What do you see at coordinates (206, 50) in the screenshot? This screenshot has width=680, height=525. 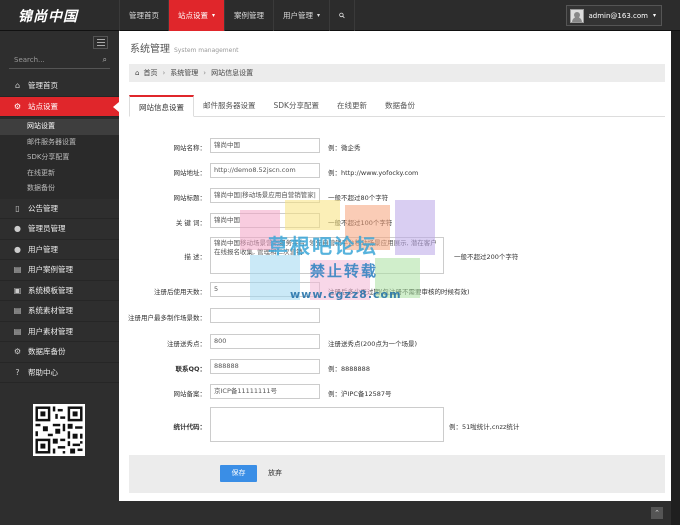 I see `page-subtitle: System management` at bounding box center [206, 50].